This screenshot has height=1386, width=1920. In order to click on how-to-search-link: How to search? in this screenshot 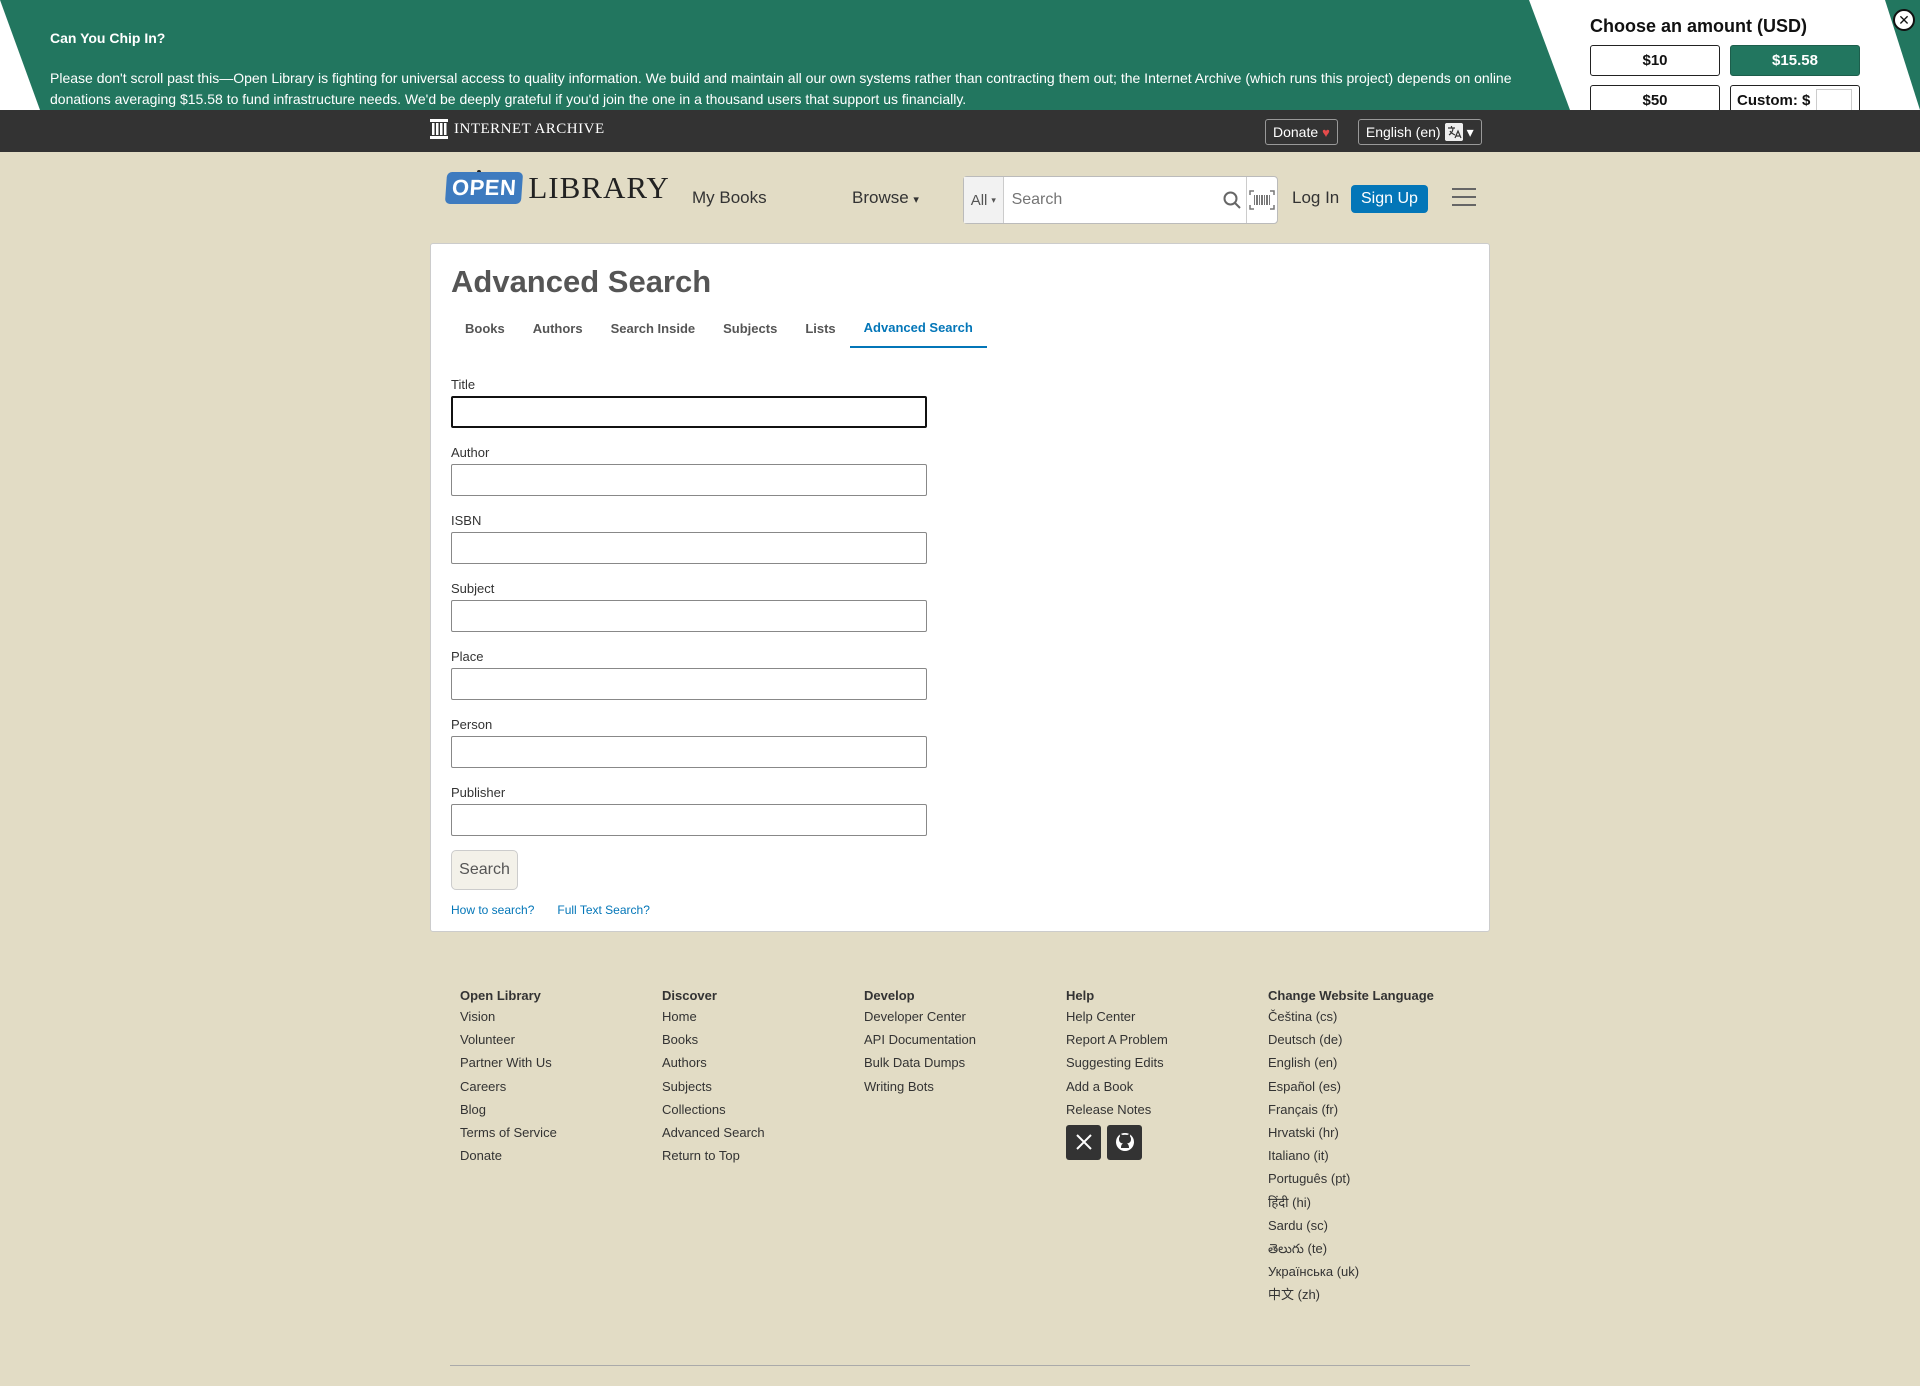, I will do `click(492, 910)`.